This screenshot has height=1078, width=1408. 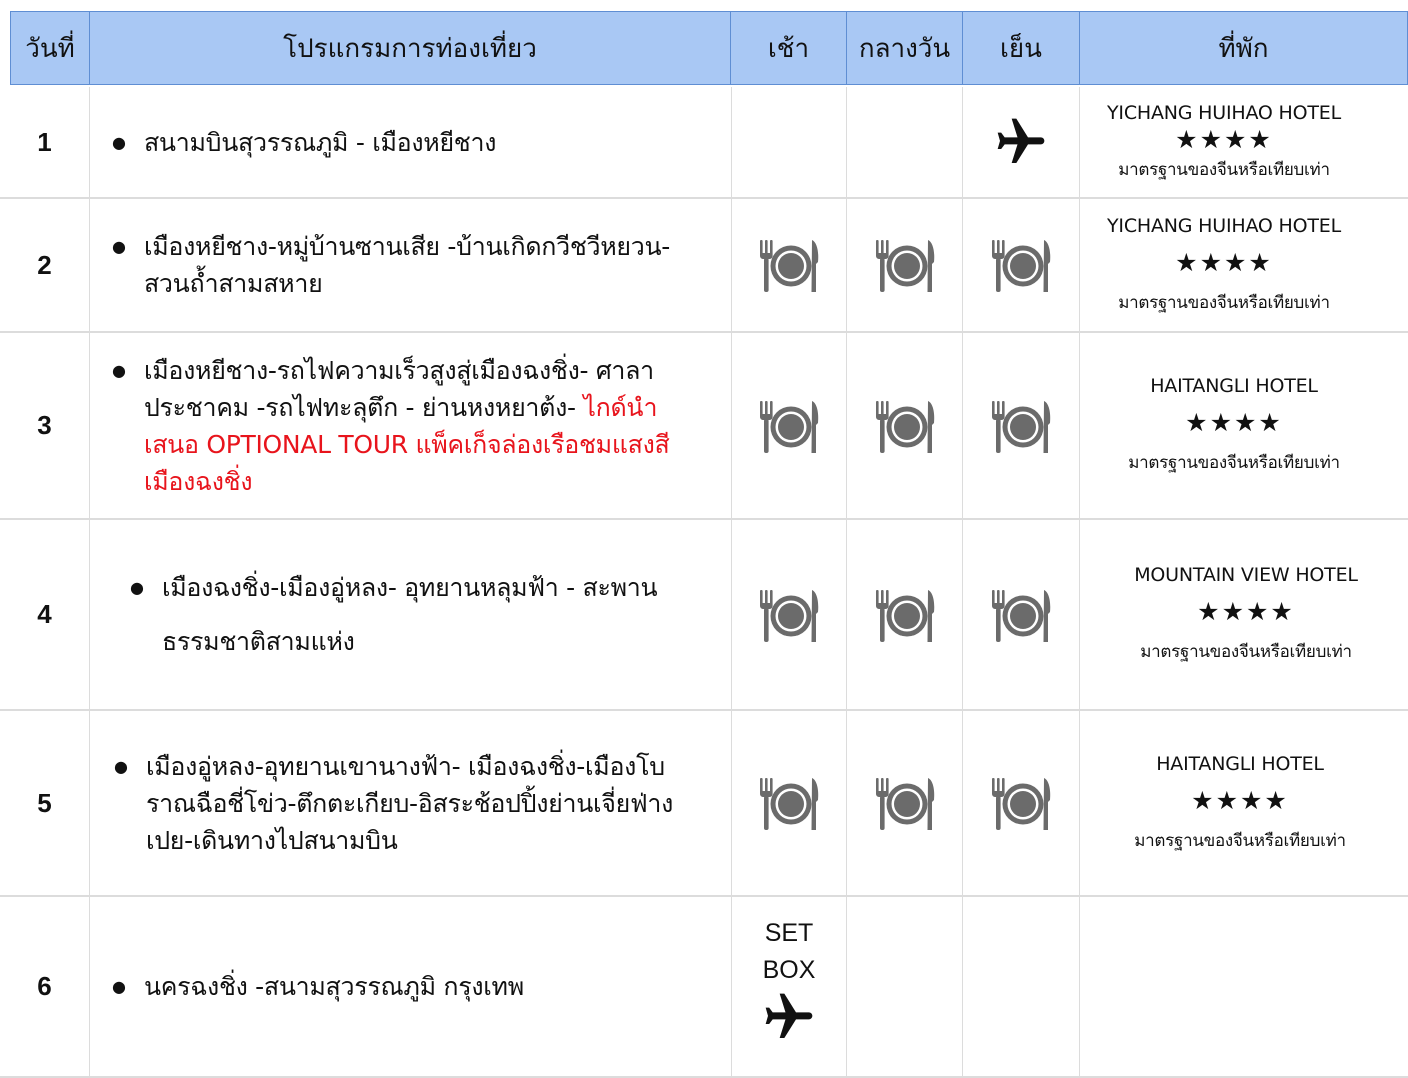 What do you see at coordinates (333, 986) in the screenshot?
I see `program-main: นครฉงชิ่ง -สนามสุวรรณภูมิ กรุงเทพ` at bounding box center [333, 986].